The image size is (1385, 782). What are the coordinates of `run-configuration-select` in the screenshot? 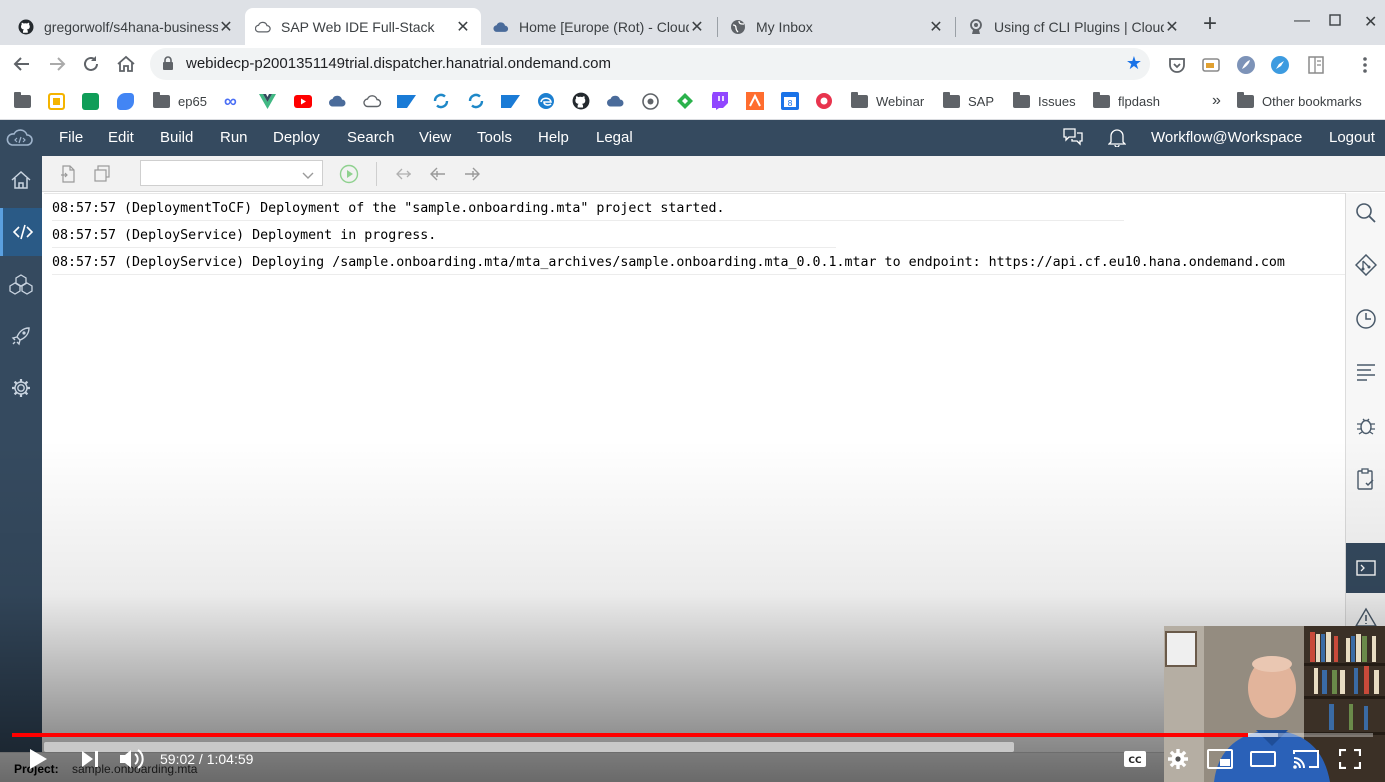 It's located at (231, 173).